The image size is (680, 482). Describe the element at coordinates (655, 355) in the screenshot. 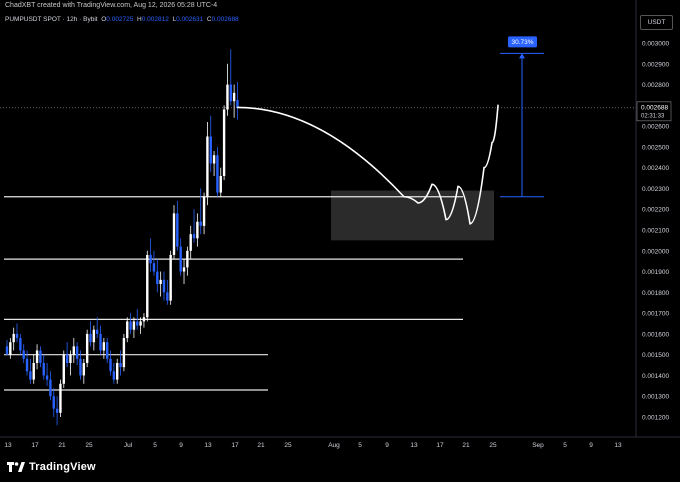

I see `y-tick-label: 0.001500` at that location.